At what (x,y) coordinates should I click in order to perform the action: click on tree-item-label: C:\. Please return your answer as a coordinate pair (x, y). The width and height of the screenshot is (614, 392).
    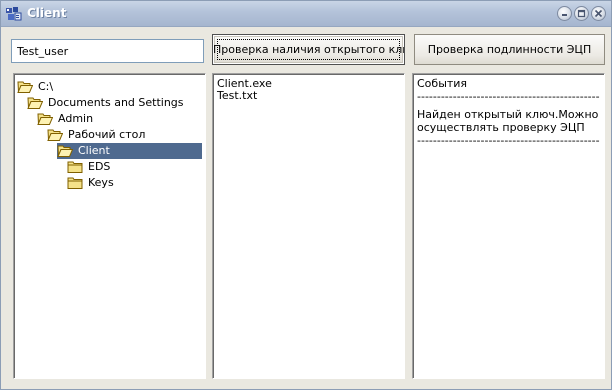
    Looking at the image, I should click on (46, 86).